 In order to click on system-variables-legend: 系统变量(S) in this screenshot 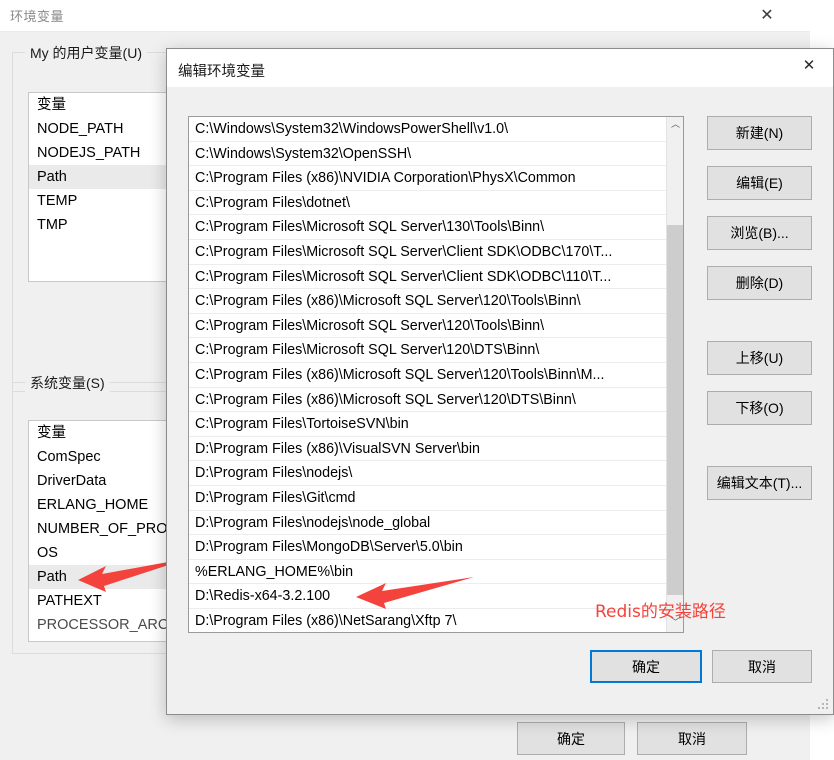, I will do `click(67, 383)`.